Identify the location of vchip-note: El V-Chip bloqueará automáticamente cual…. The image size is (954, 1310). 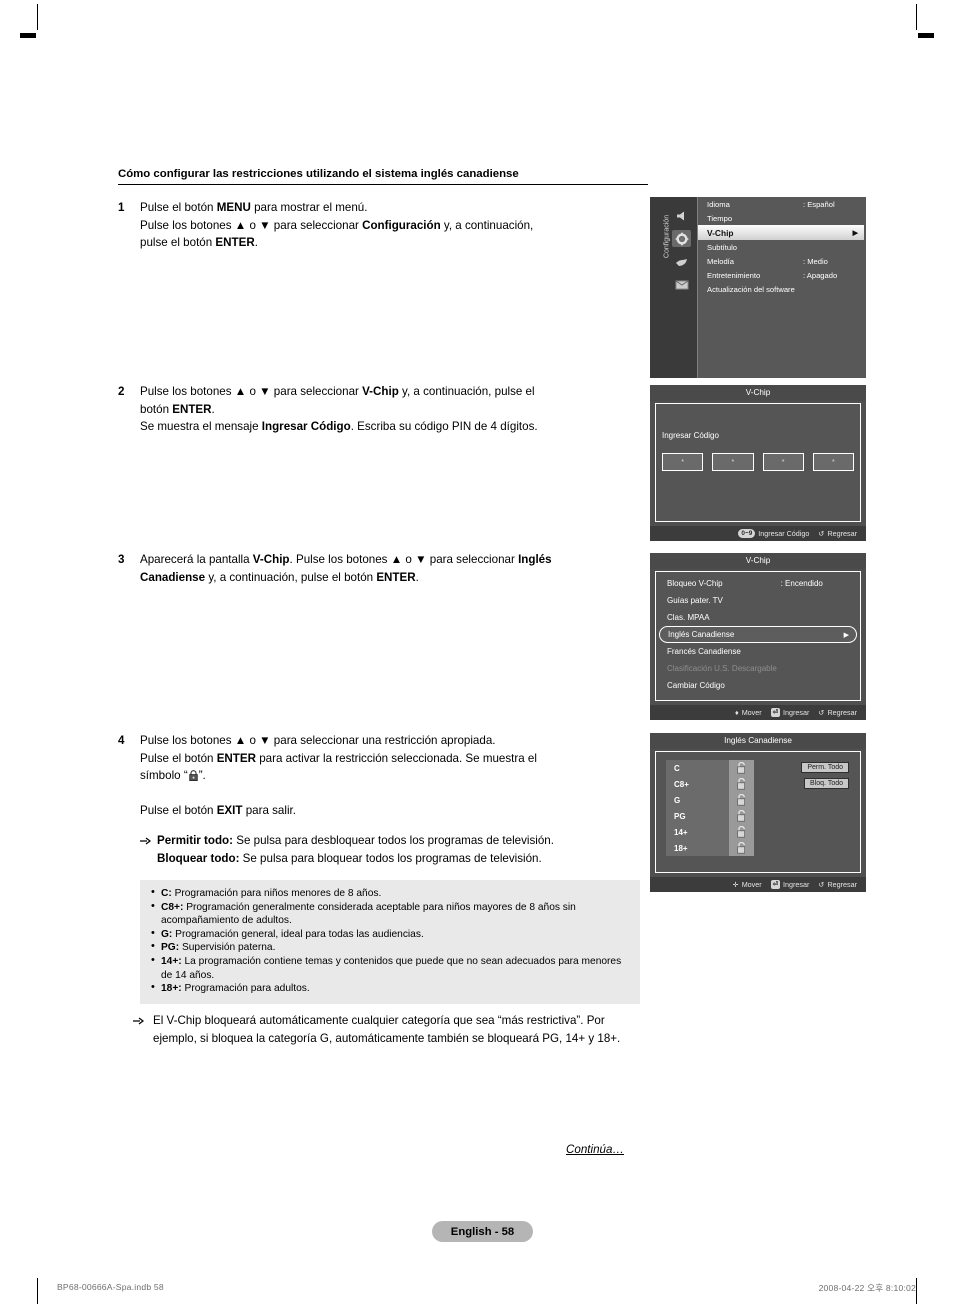
(390, 1029).